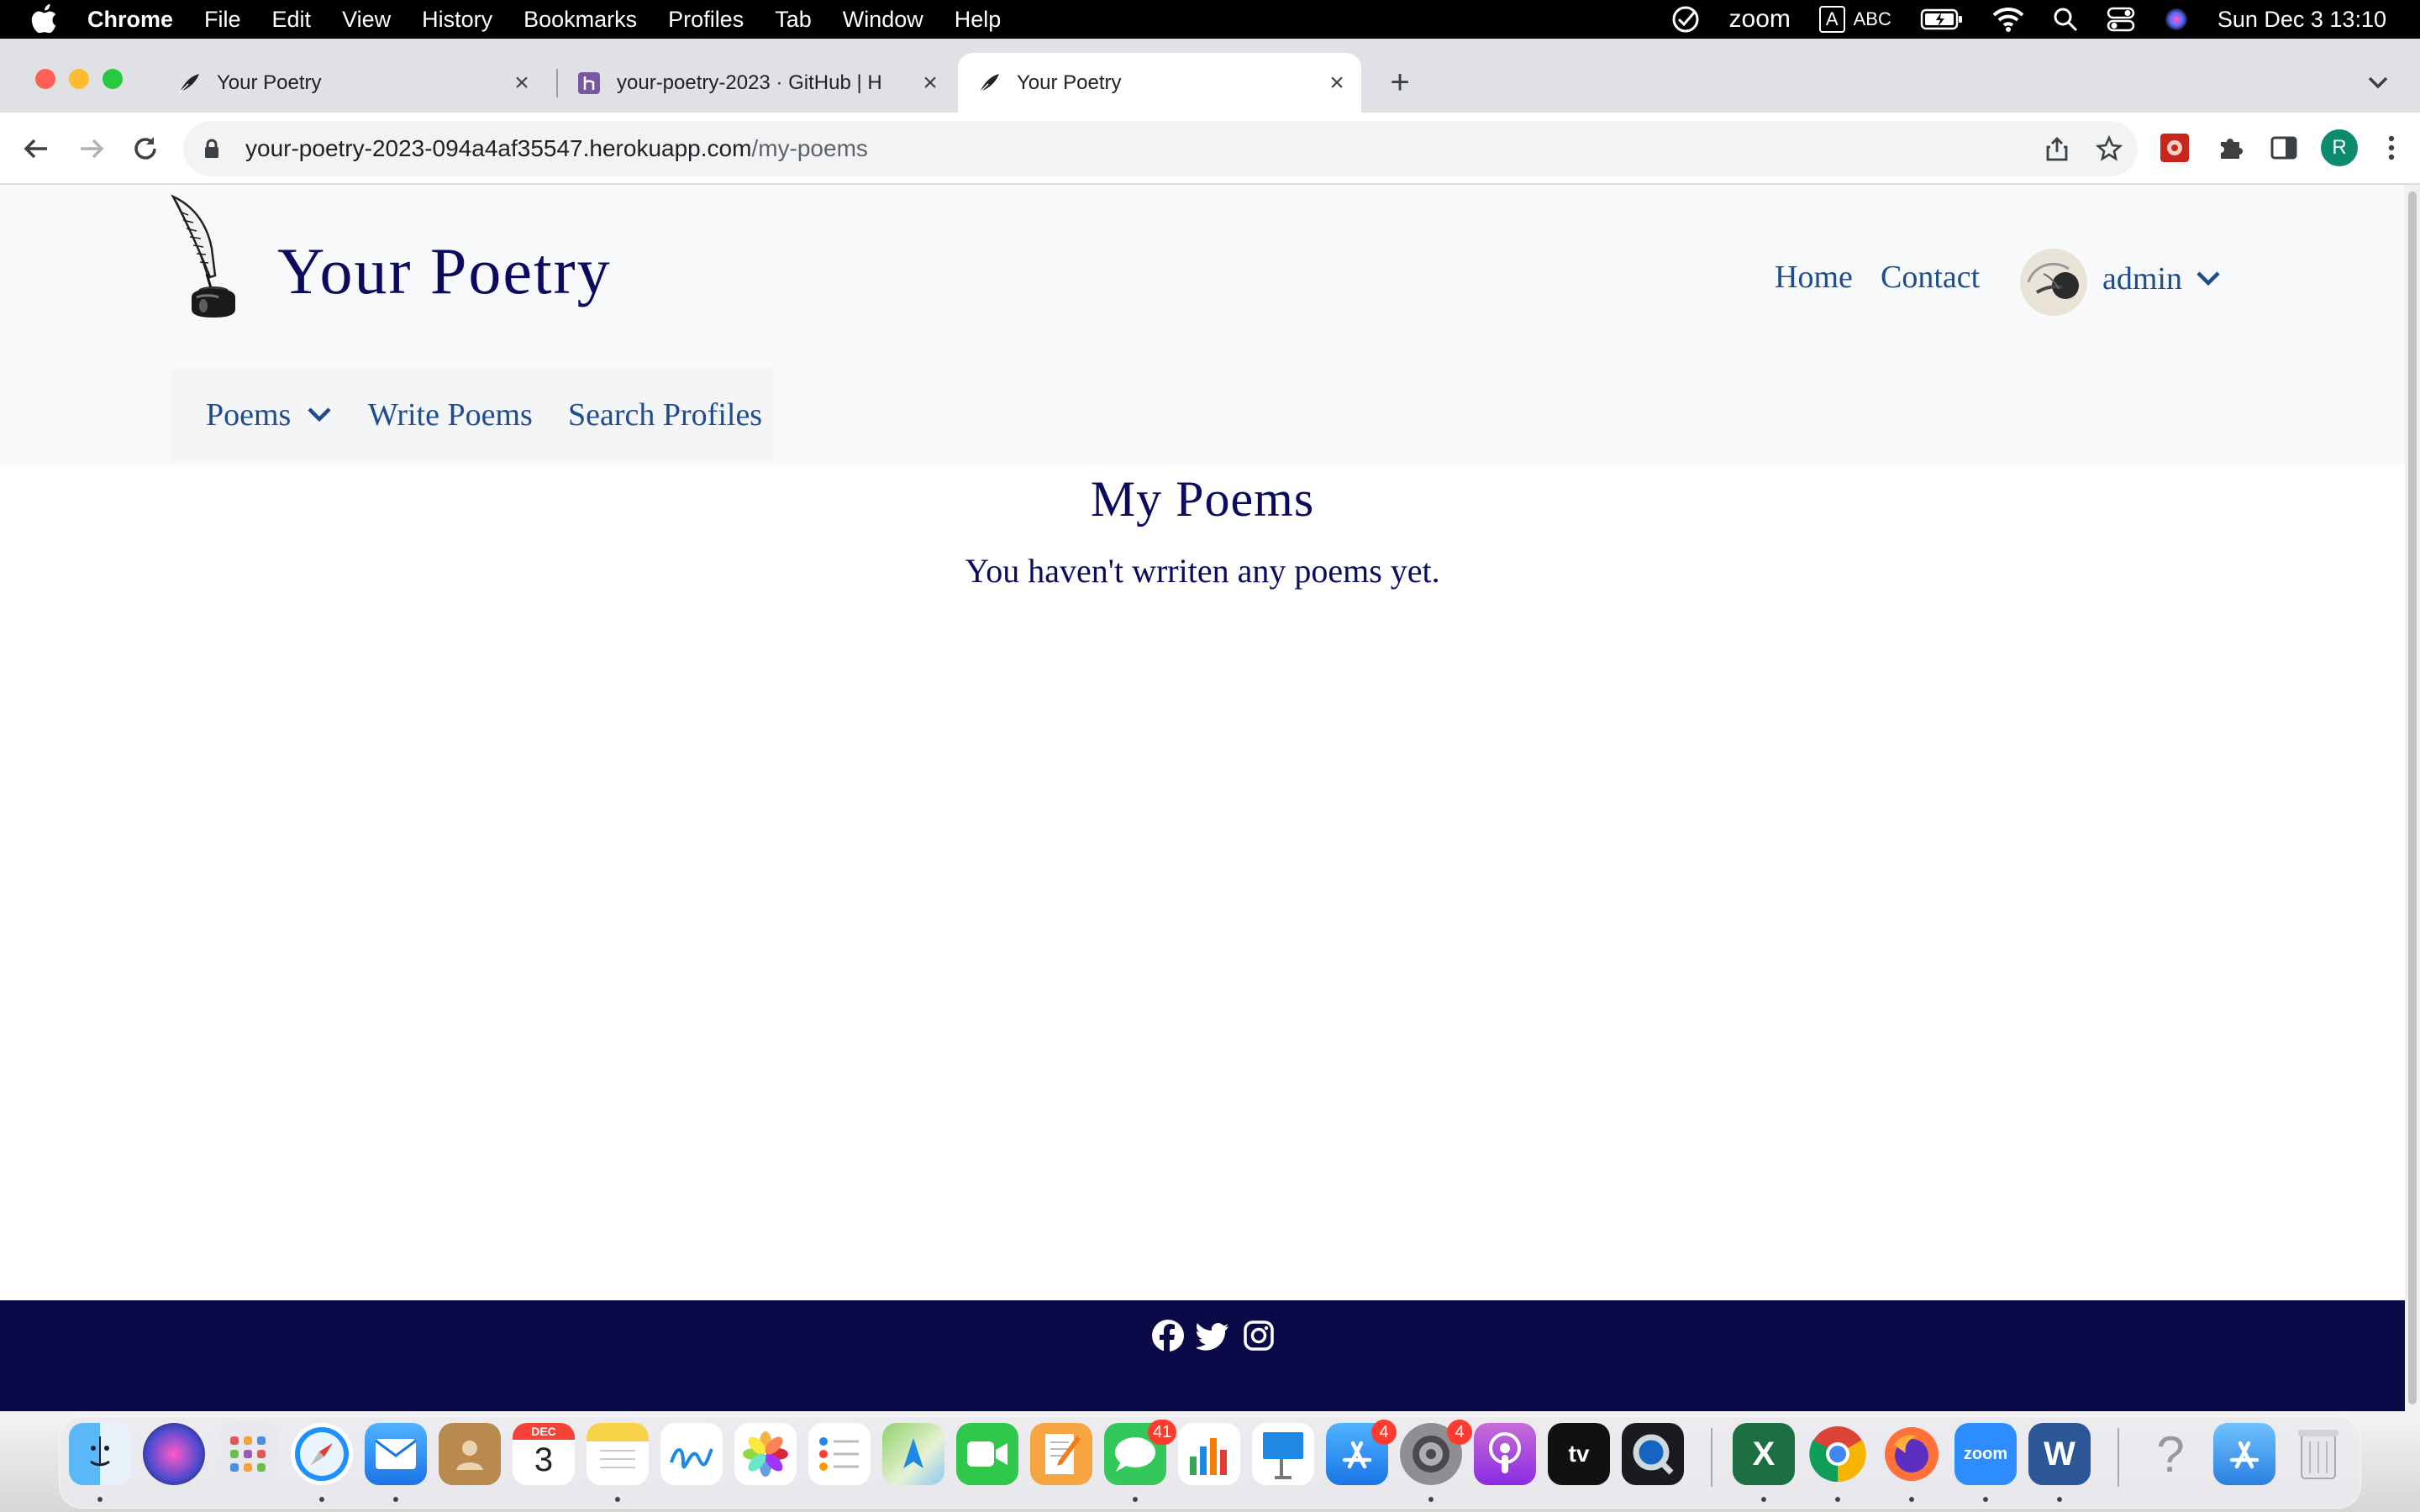  I want to click on finder-icon, so click(100, 1454).